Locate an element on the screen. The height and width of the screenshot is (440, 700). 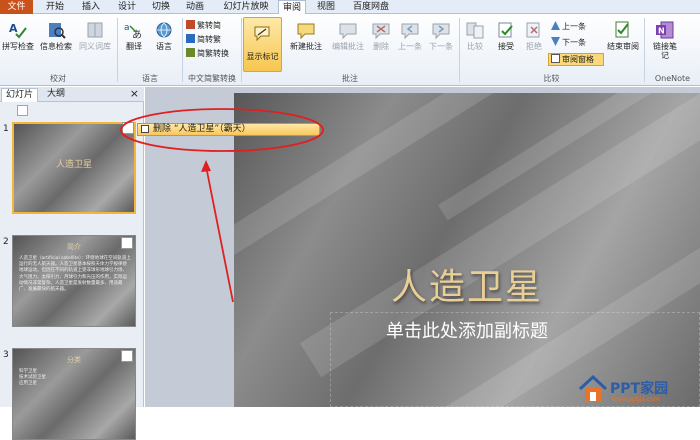
tab-slideshow: 幻灯片放映 is located at coordinates (246, 7).